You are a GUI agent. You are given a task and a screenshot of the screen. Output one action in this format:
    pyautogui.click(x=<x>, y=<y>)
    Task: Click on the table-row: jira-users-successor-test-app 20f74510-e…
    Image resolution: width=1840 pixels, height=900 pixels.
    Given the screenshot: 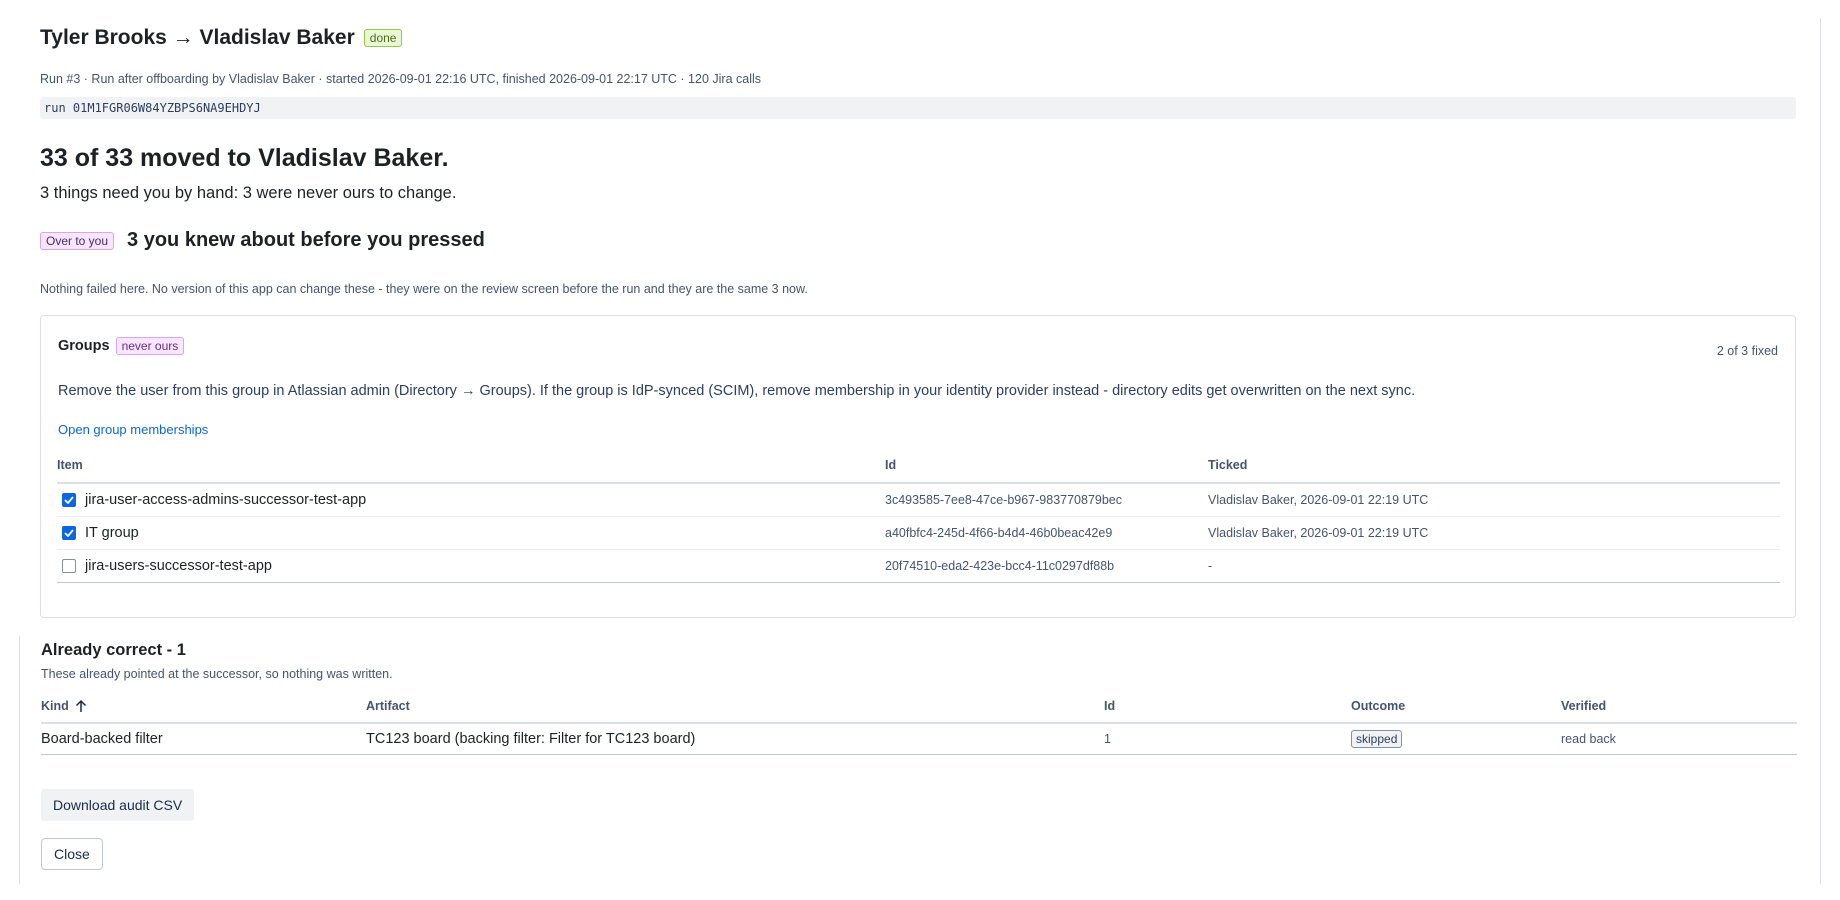 What is the action you would take?
    pyautogui.click(x=918, y=566)
    